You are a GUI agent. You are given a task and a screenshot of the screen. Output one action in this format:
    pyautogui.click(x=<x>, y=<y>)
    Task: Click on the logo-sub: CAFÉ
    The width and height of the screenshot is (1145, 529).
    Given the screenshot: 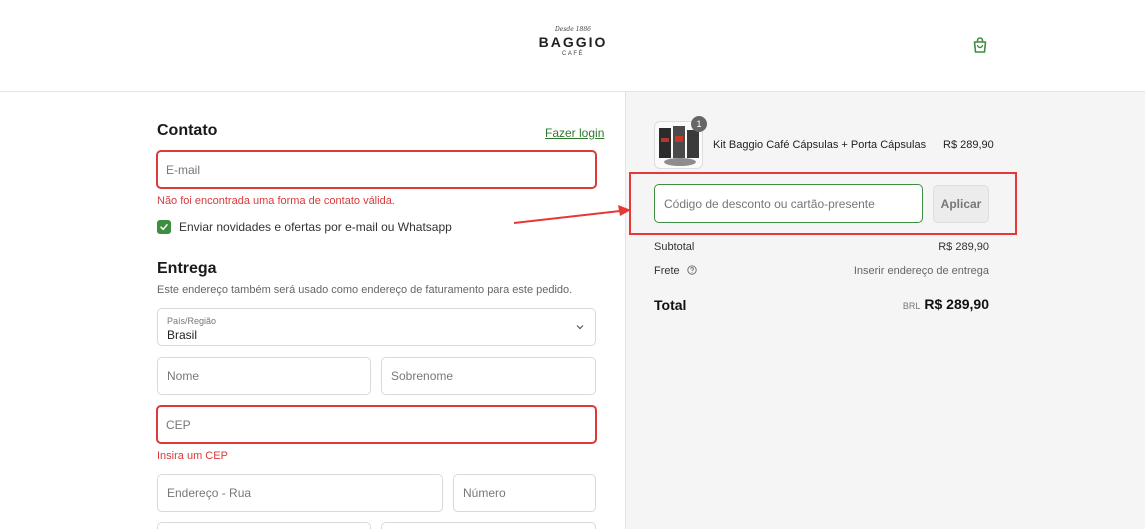 What is the action you would take?
    pyautogui.click(x=572, y=54)
    